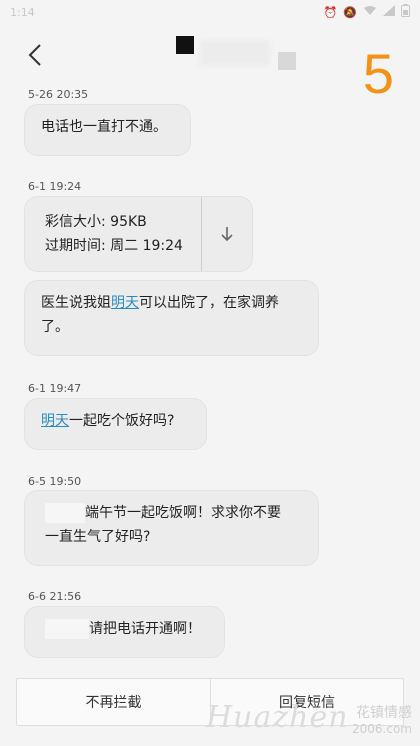 This screenshot has width=420, height=746. Describe the element at coordinates (98, 537) in the screenshot. I see `message-text: 一直生气了好吗?` at that location.